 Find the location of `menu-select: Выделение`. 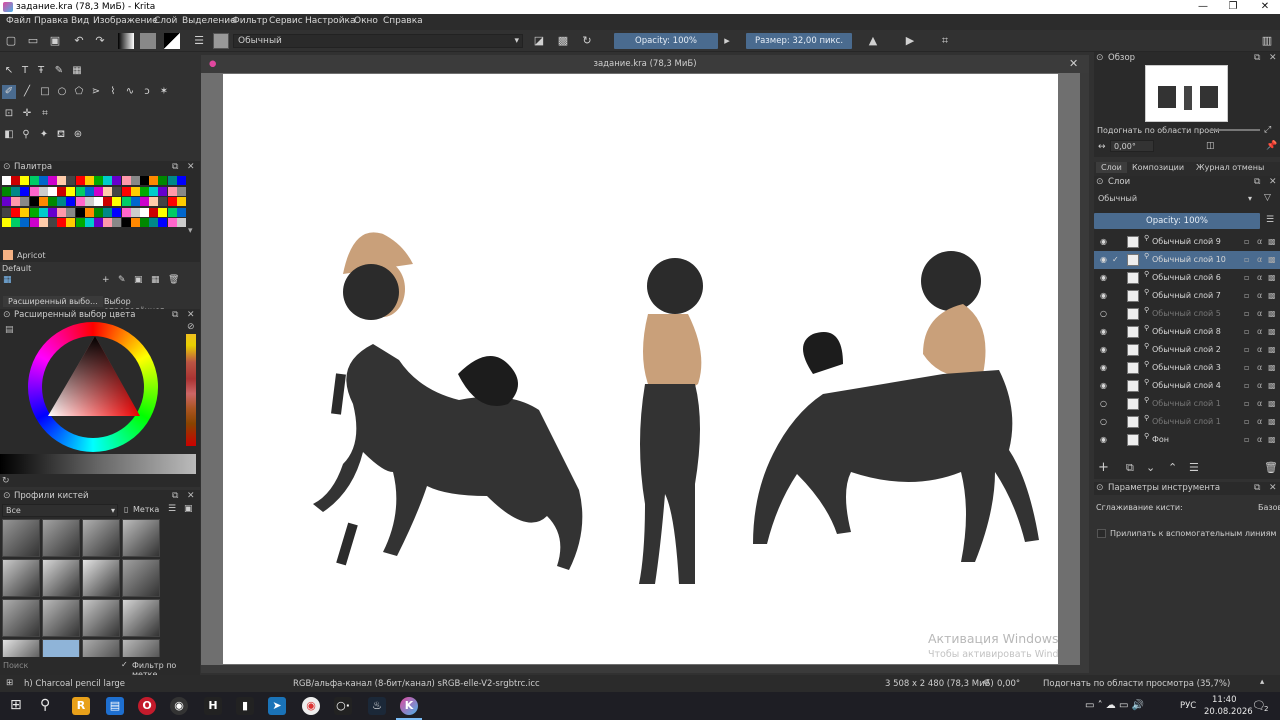

menu-select: Выделение is located at coordinates (209, 21).